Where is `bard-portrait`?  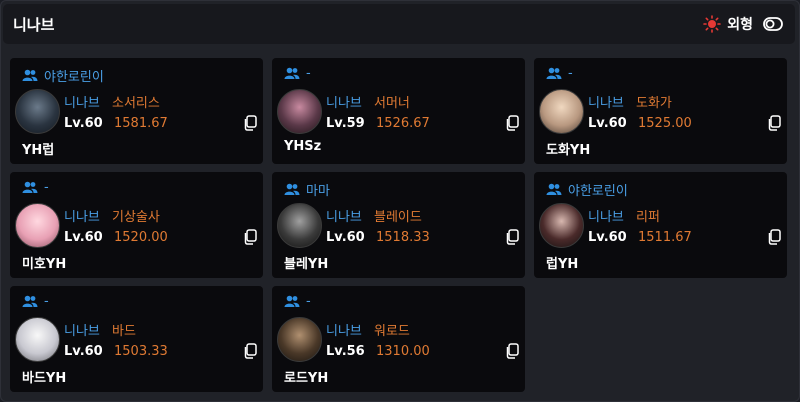
bard-portrait is located at coordinates (37, 339).